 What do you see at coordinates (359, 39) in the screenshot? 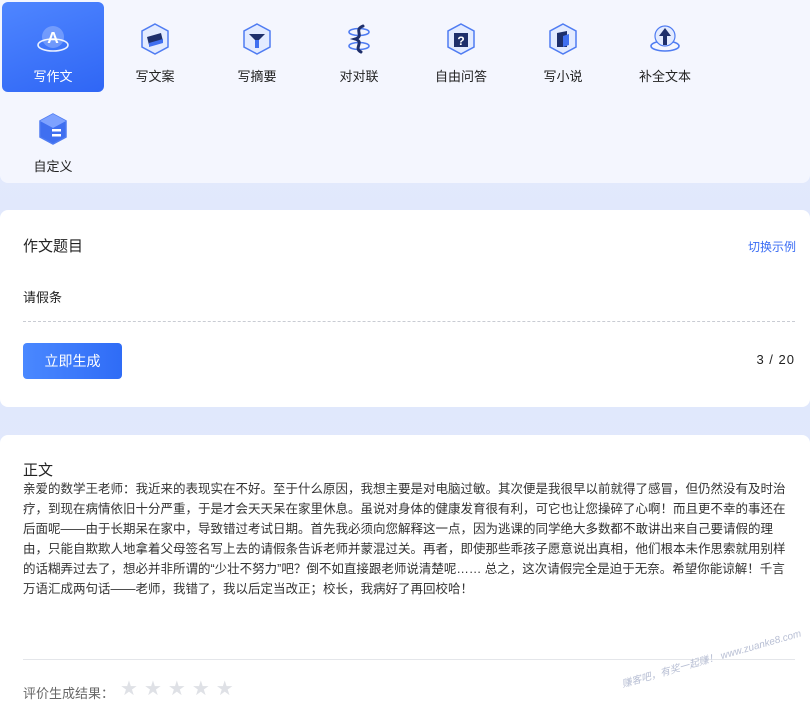
I see `couplet-icon` at bounding box center [359, 39].